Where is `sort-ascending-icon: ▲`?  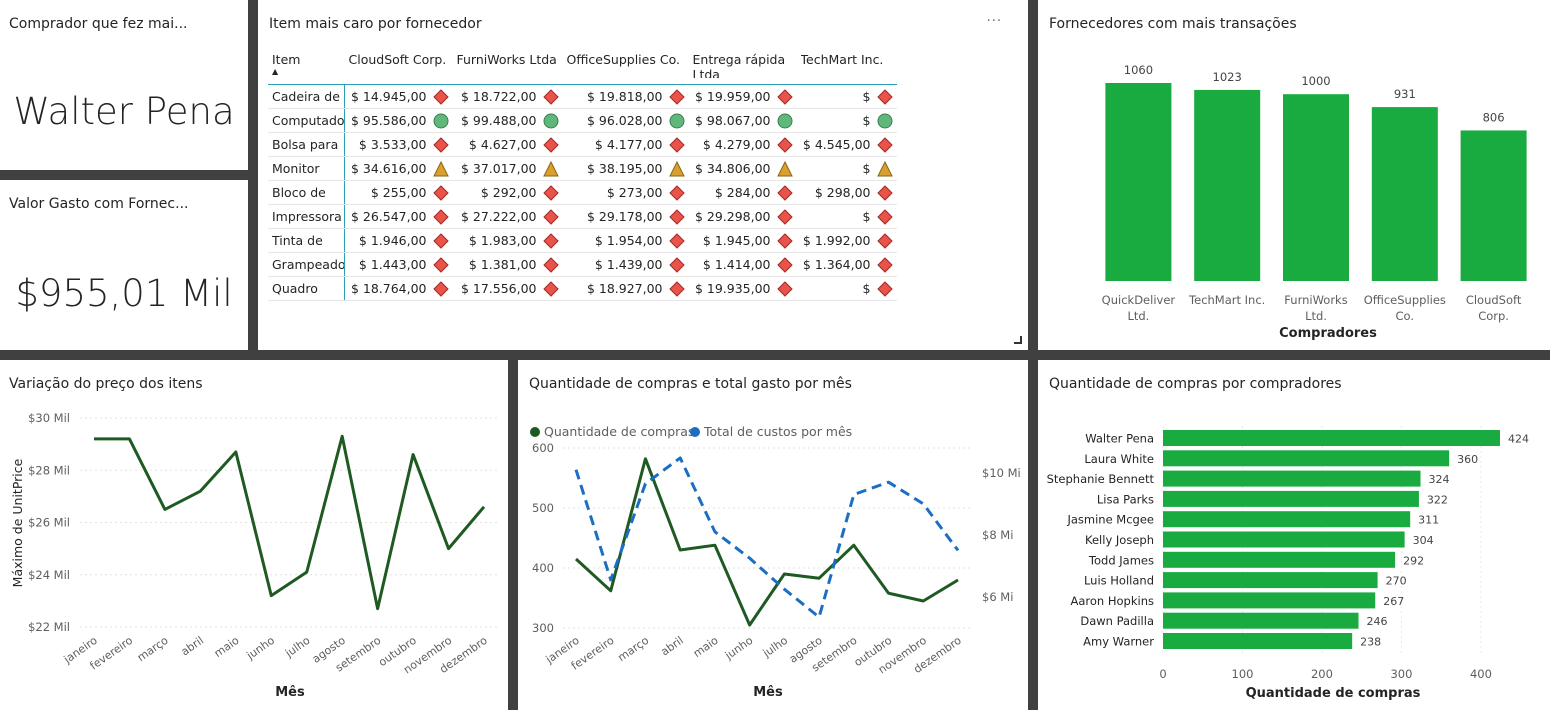 sort-ascending-icon: ▲ is located at coordinates (306, 72).